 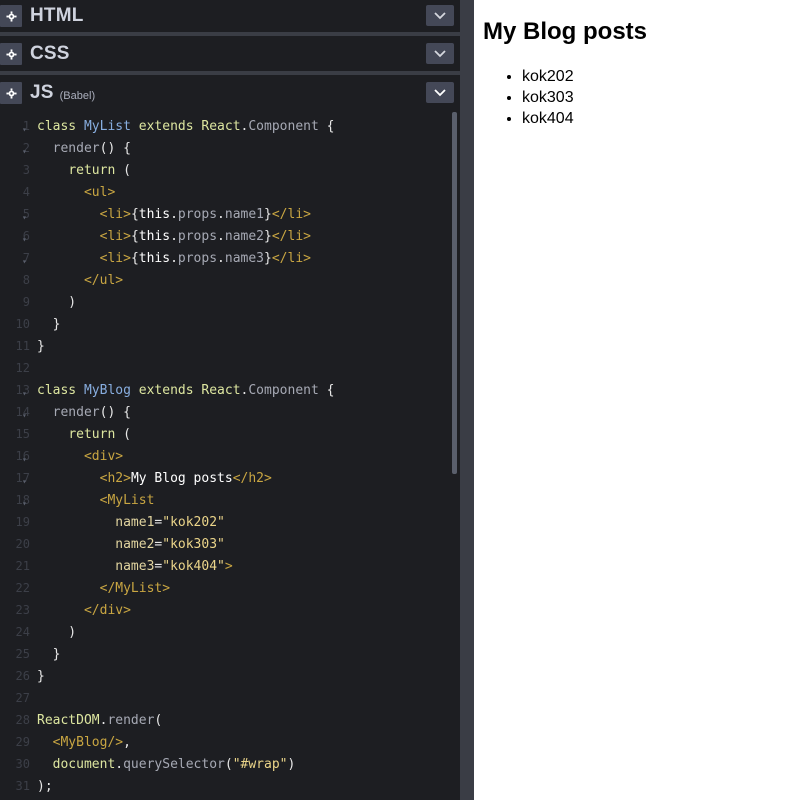 I want to click on code-line: 15 return (, so click(x=226, y=434).